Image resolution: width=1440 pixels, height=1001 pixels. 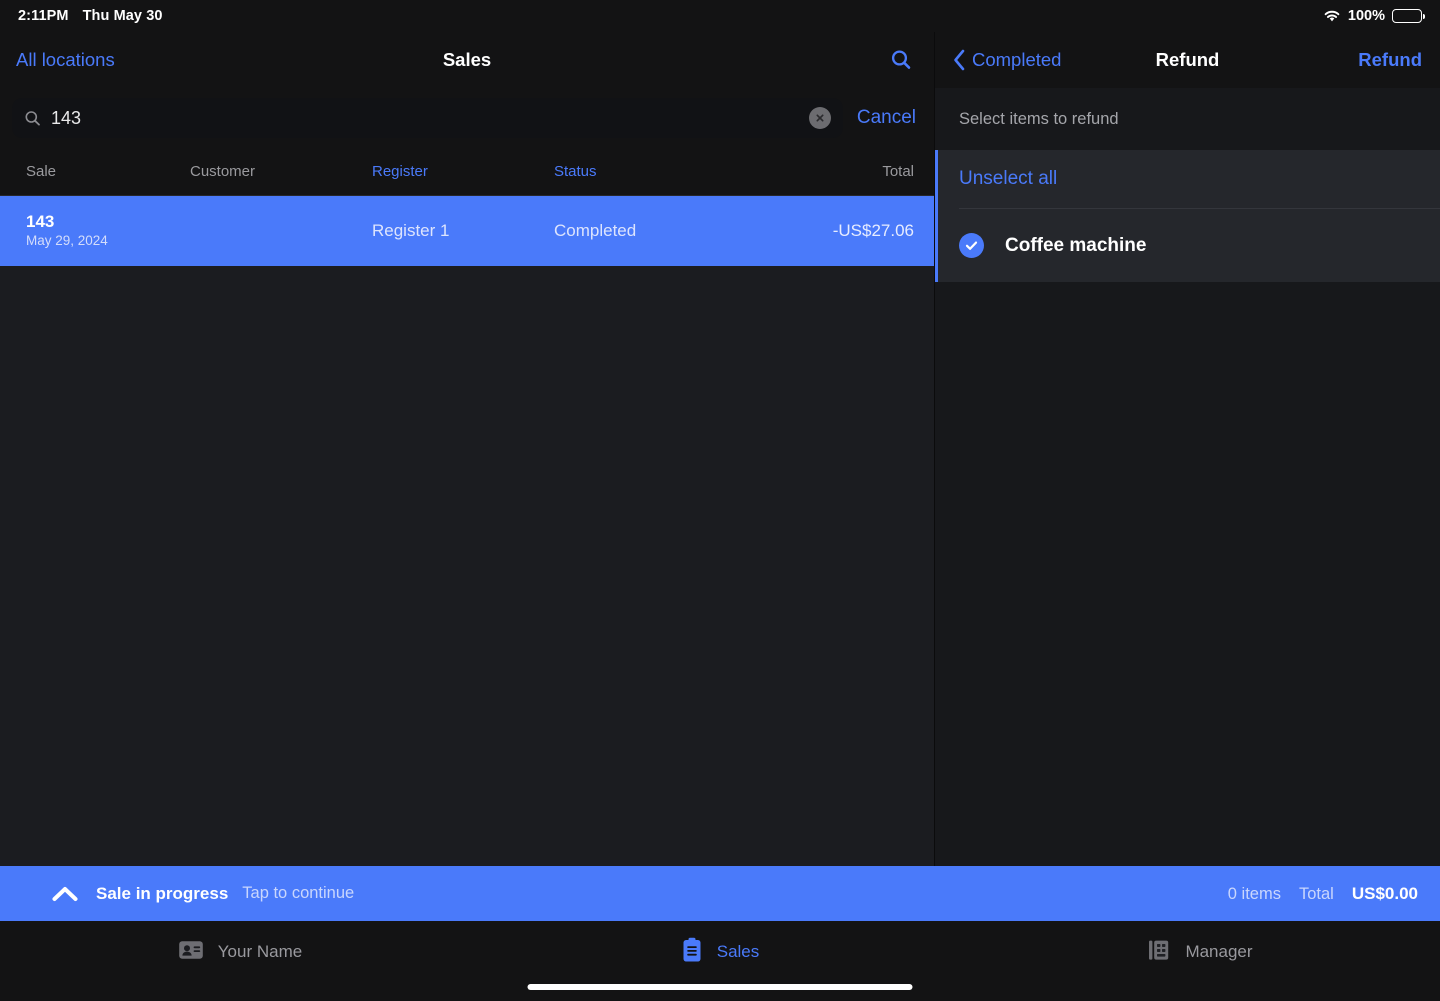 What do you see at coordinates (873, 230) in the screenshot?
I see `row-total: -US$27.06` at bounding box center [873, 230].